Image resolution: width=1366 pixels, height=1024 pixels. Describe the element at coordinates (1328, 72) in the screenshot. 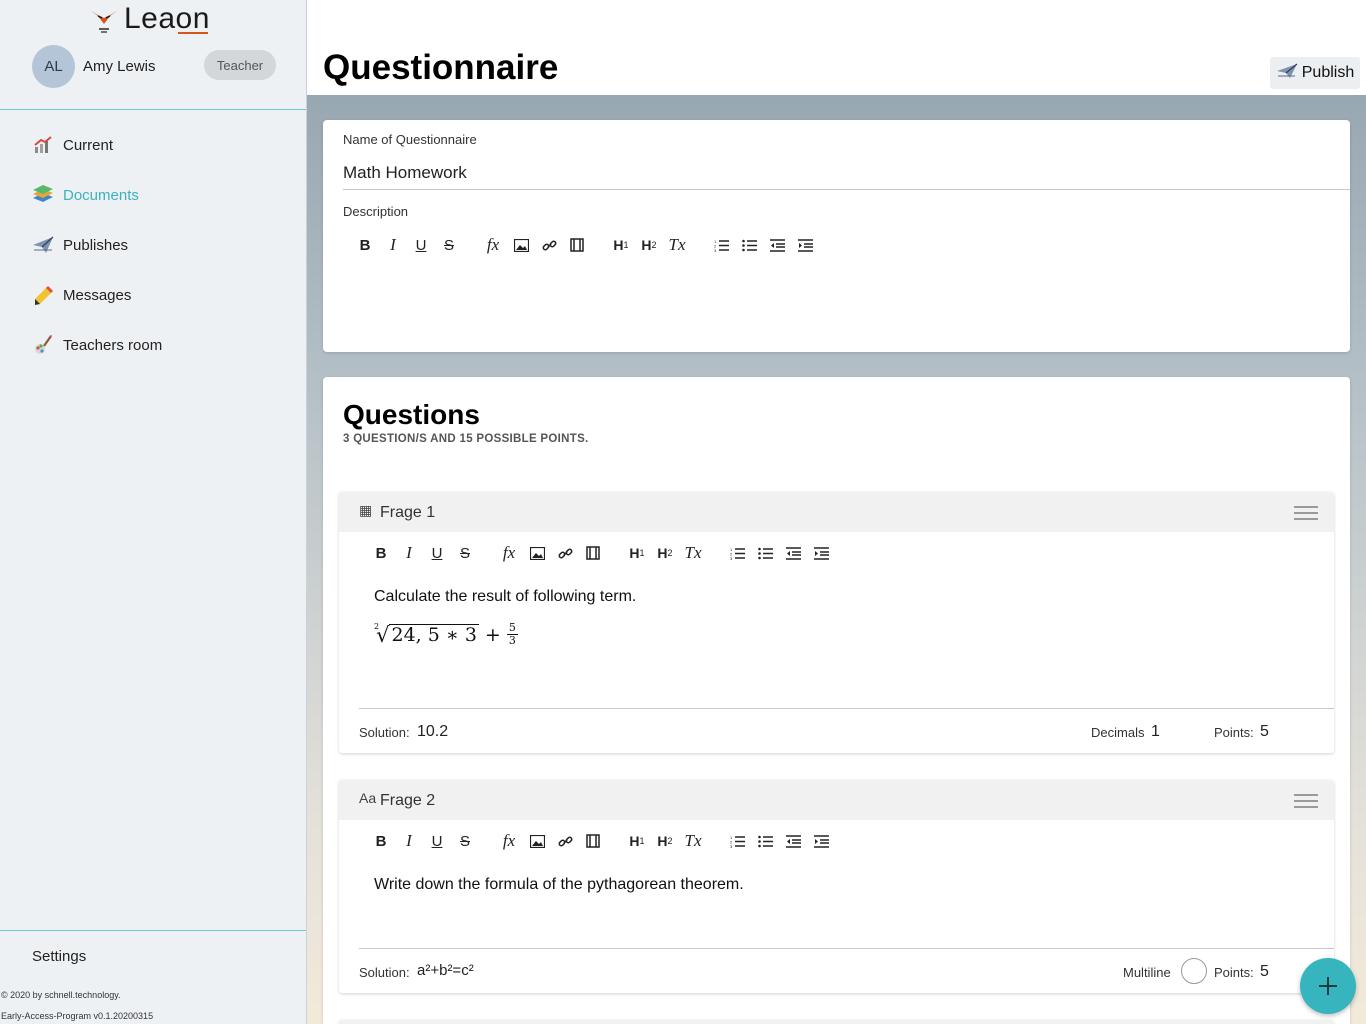

I see `publish-label: Publish` at that location.